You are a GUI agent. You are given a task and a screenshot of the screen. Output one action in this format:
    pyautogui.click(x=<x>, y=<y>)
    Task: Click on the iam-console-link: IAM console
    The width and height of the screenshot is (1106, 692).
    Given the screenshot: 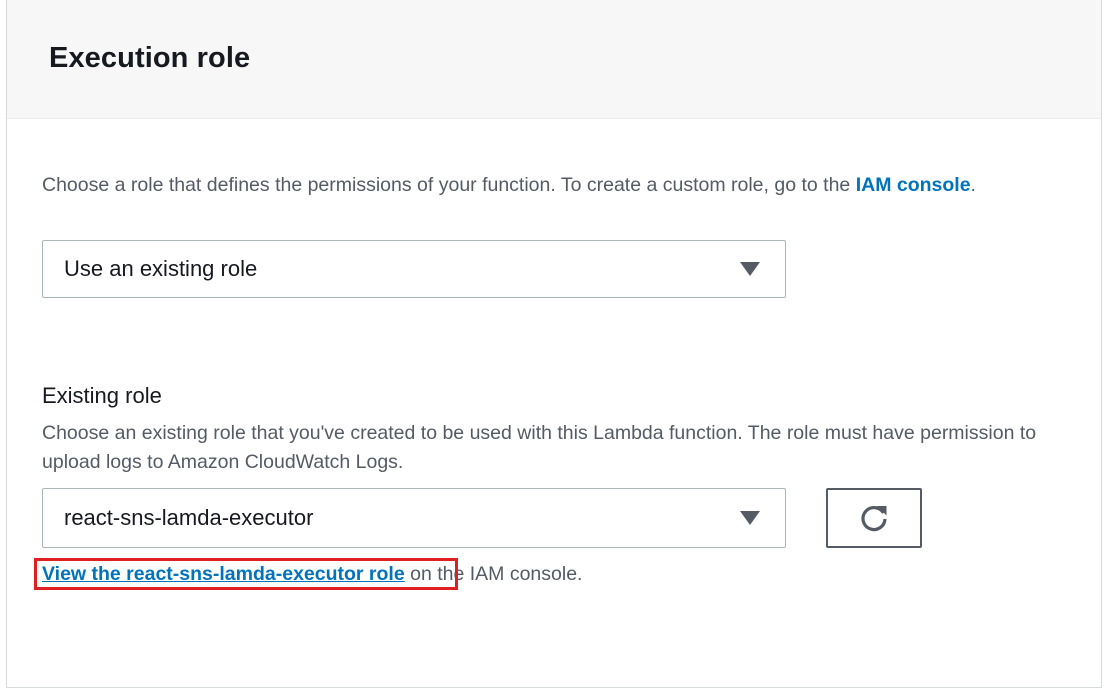 What is the action you would take?
    pyautogui.click(x=913, y=185)
    